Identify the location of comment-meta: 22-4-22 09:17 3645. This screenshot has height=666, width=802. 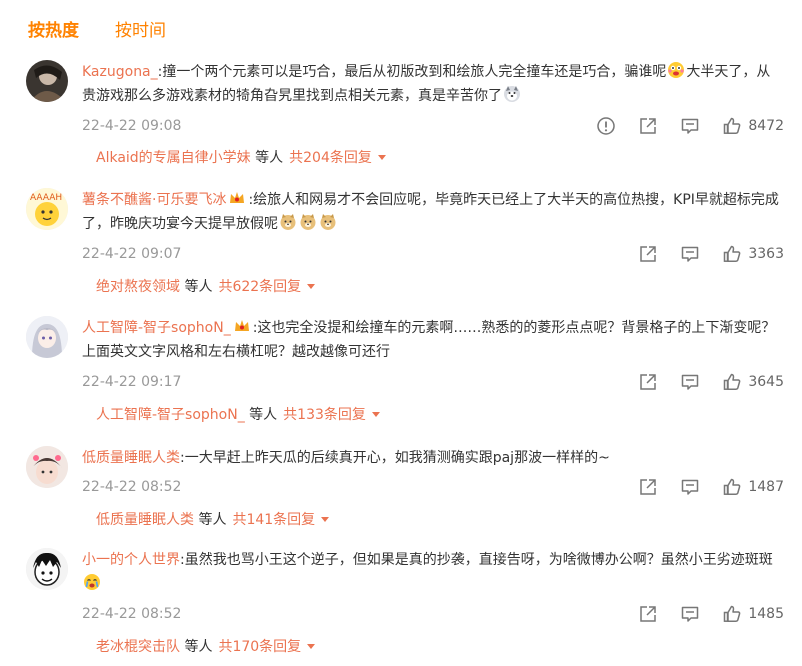
(433, 382).